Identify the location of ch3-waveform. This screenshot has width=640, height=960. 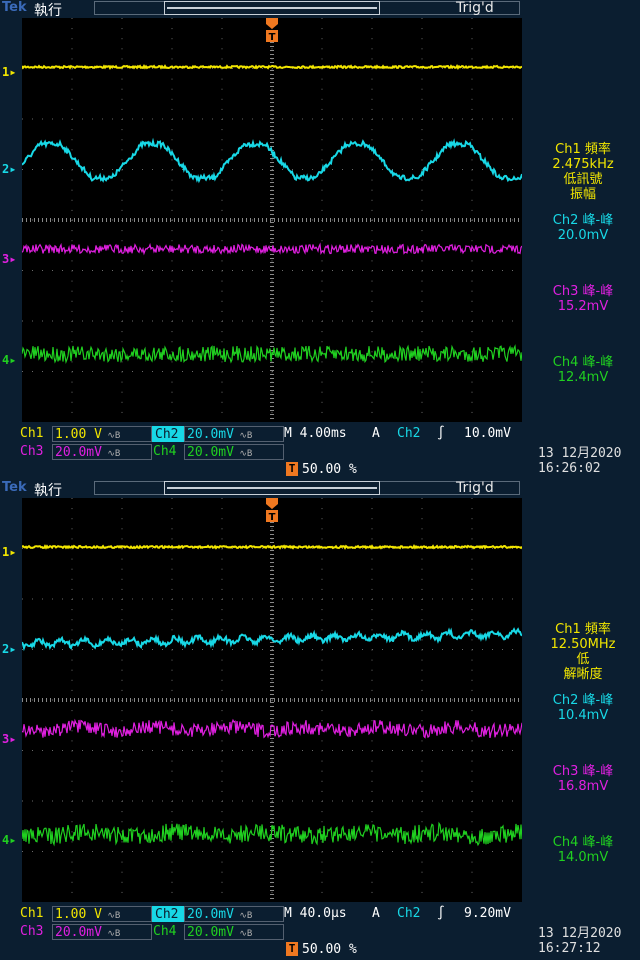
(272, 249).